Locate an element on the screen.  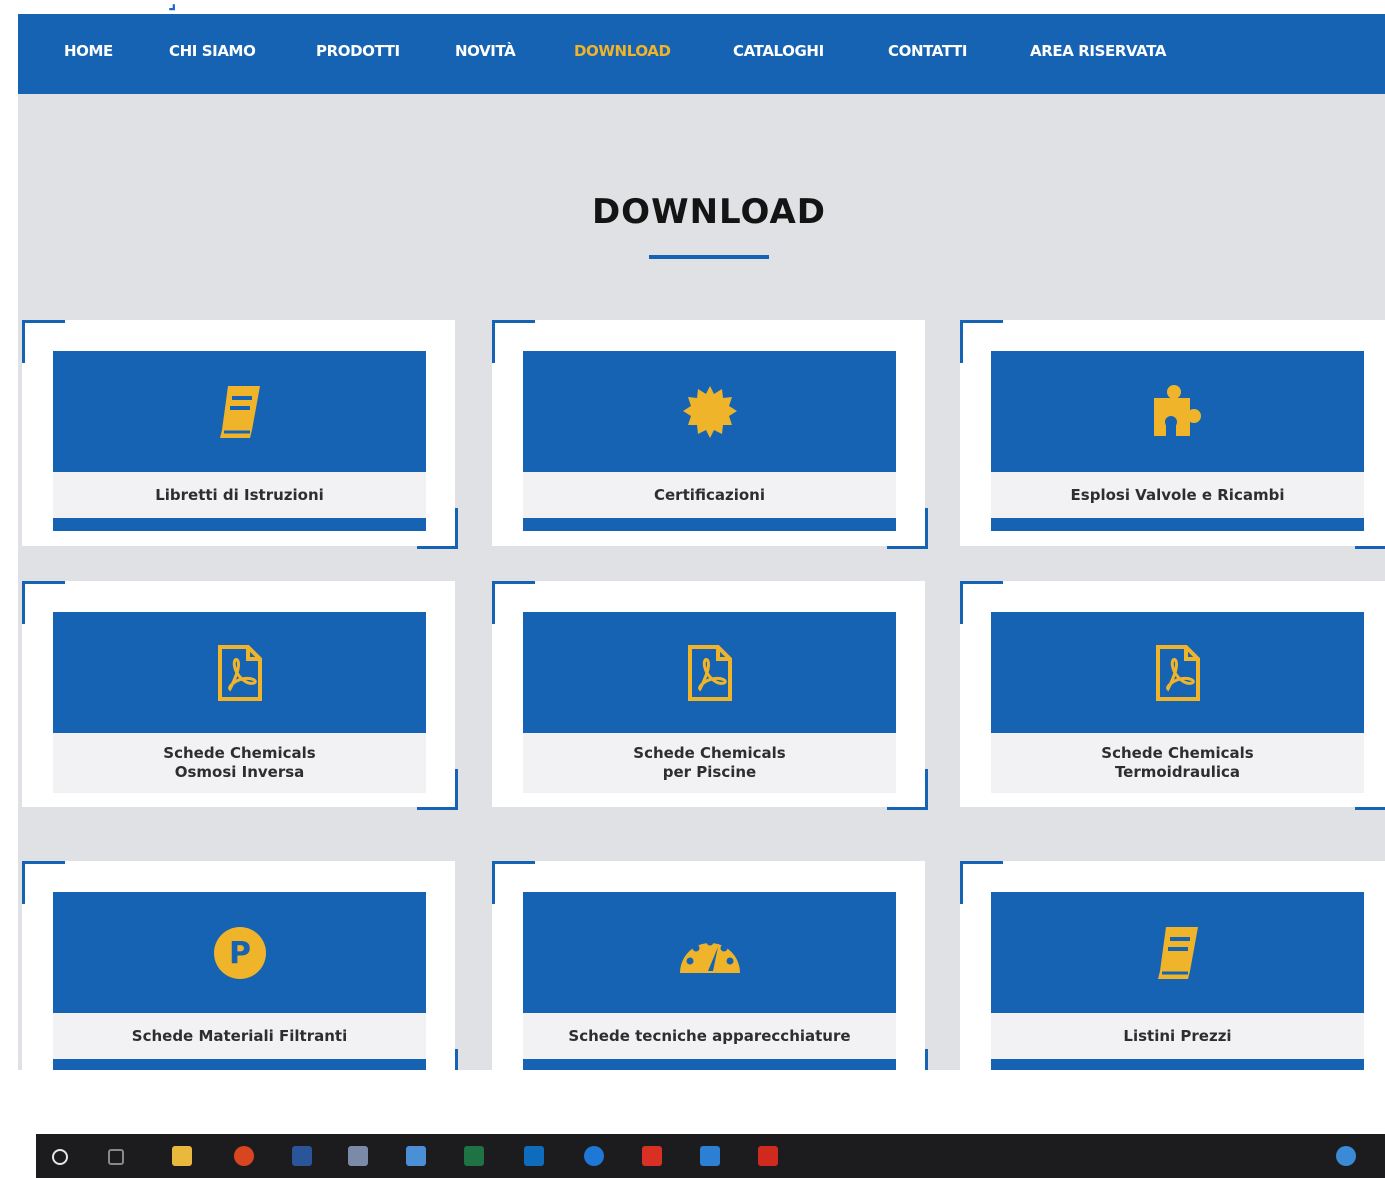
gauge-icon is located at coordinates (709, 952).